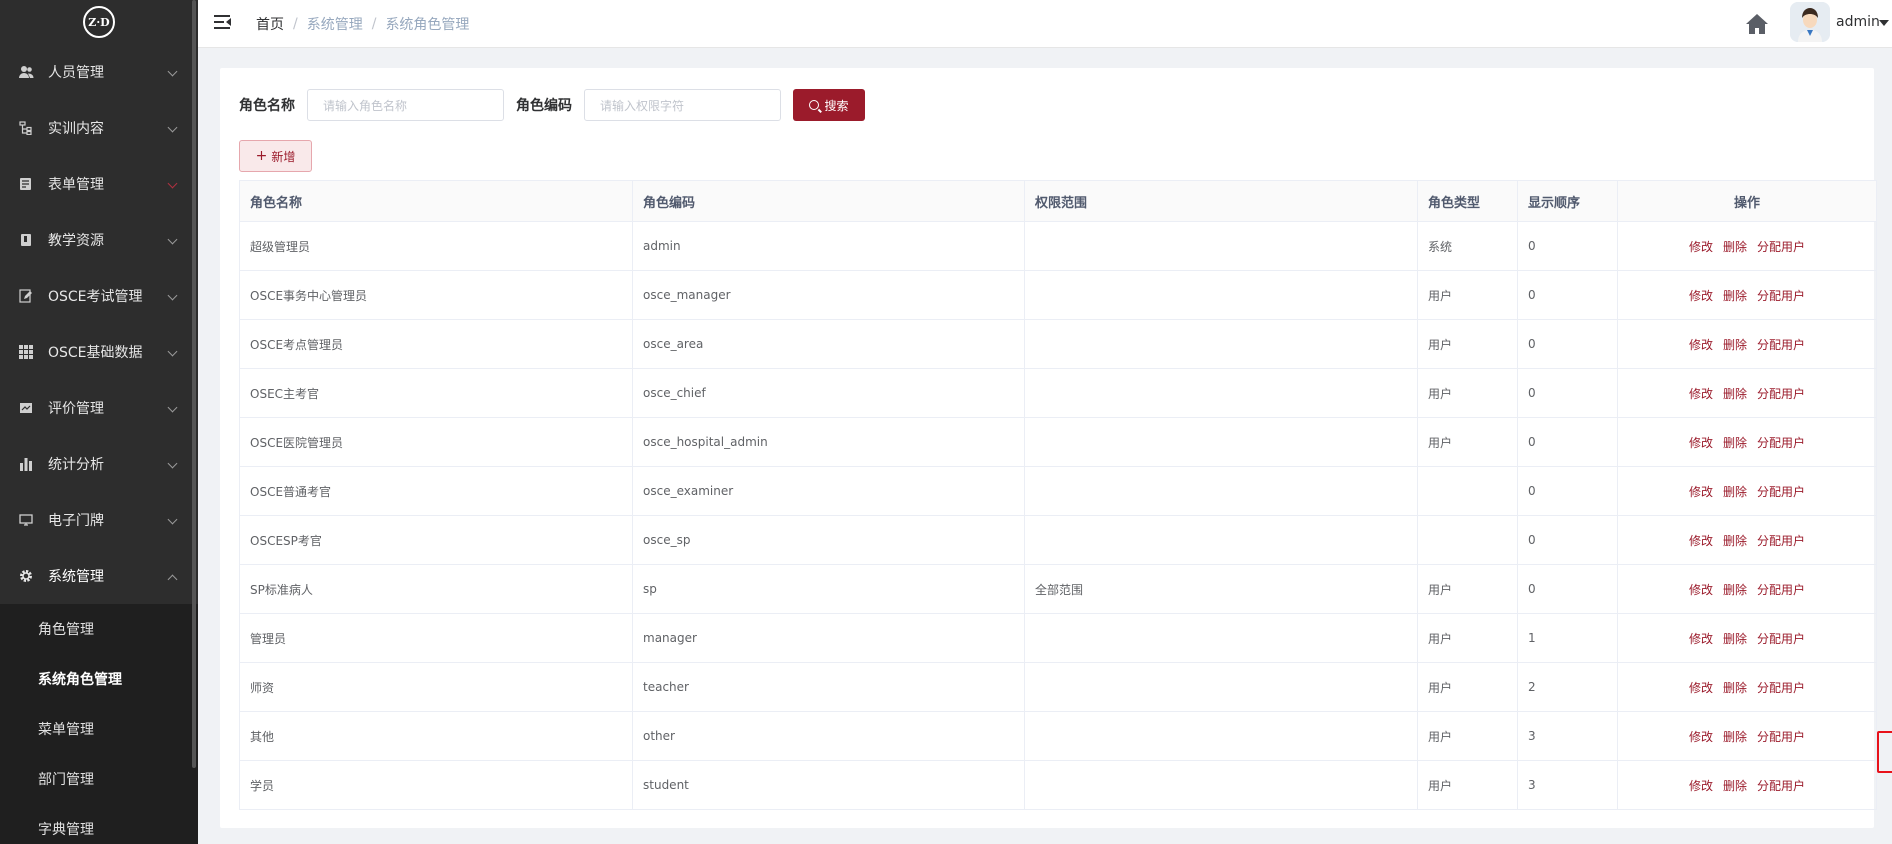 Image resolution: width=1892 pixels, height=844 pixels. Describe the element at coordinates (76, 577) in the screenshot. I see `menu-label: 系统管理` at that location.